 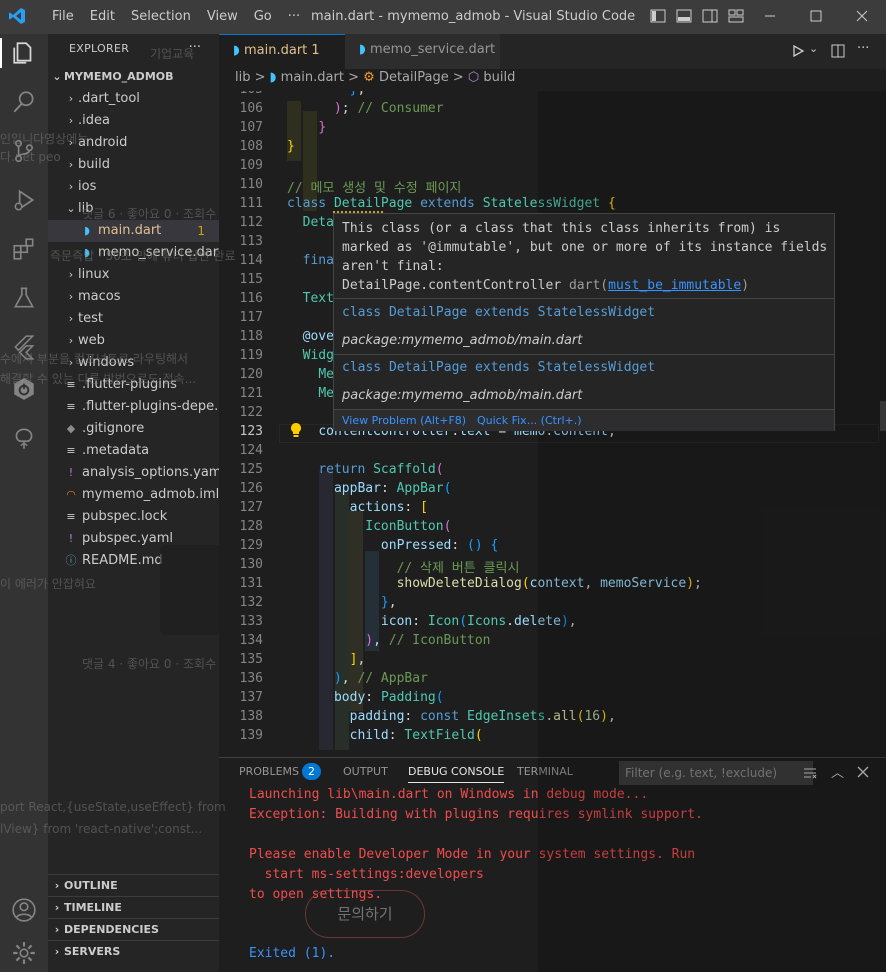 I want to click on tab-problems: PROBLEMS, so click(x=269, y=771).